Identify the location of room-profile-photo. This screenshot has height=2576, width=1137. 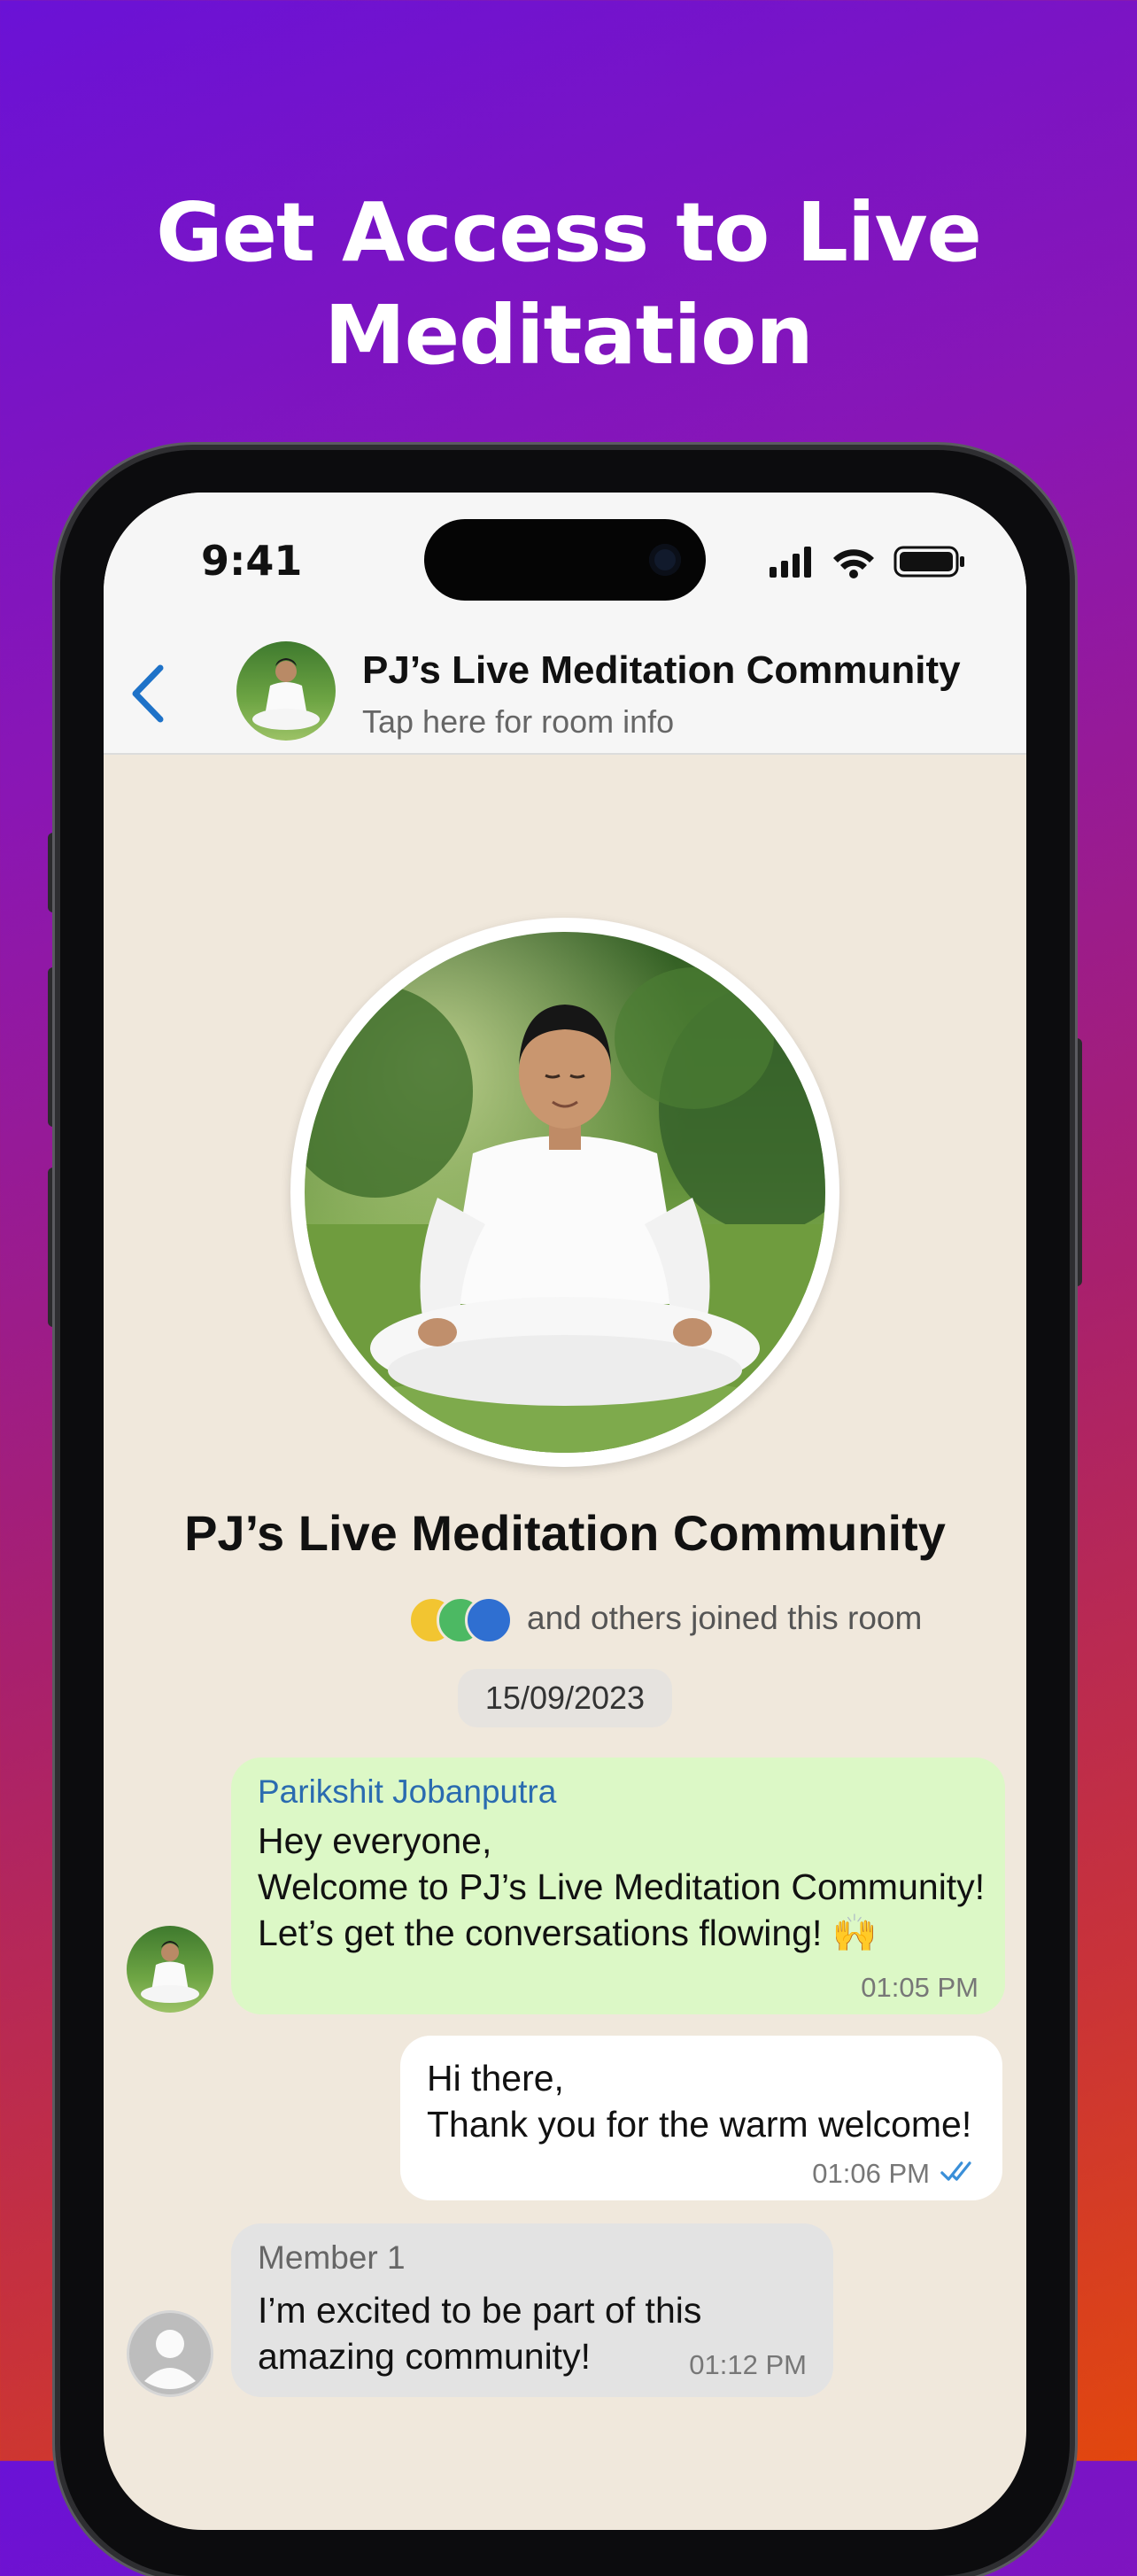
(564, 1192).